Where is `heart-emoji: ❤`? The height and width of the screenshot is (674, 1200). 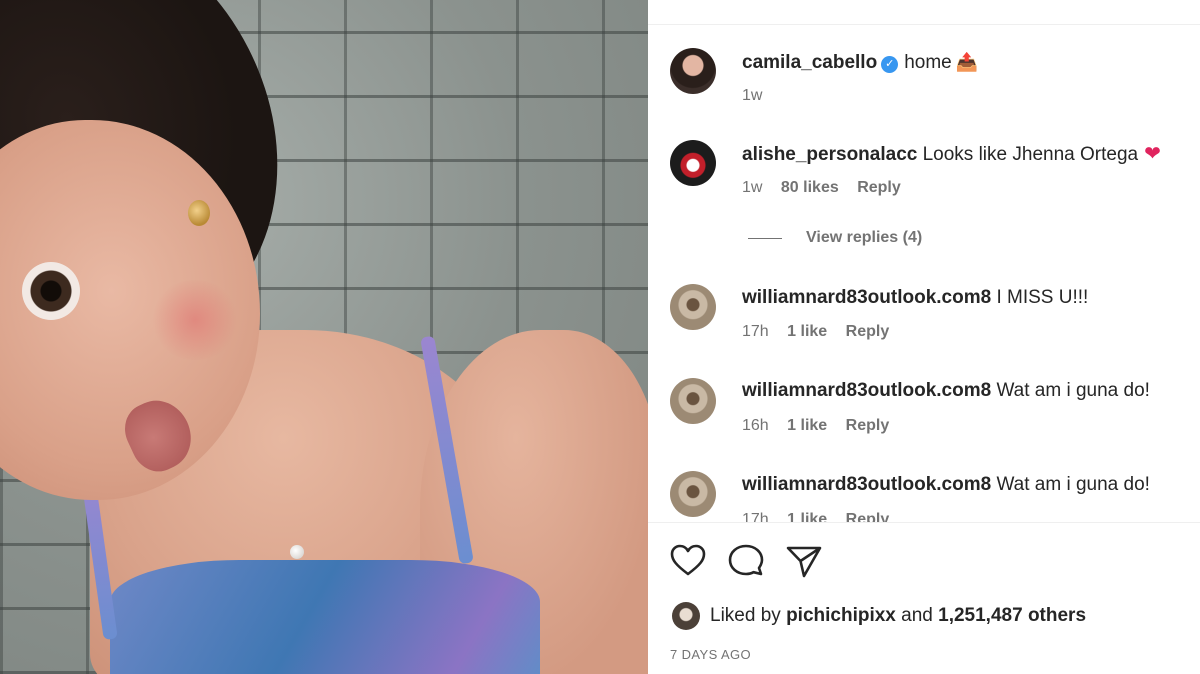
heart-emoji: ❤ is located at coordinates (1152, 154).